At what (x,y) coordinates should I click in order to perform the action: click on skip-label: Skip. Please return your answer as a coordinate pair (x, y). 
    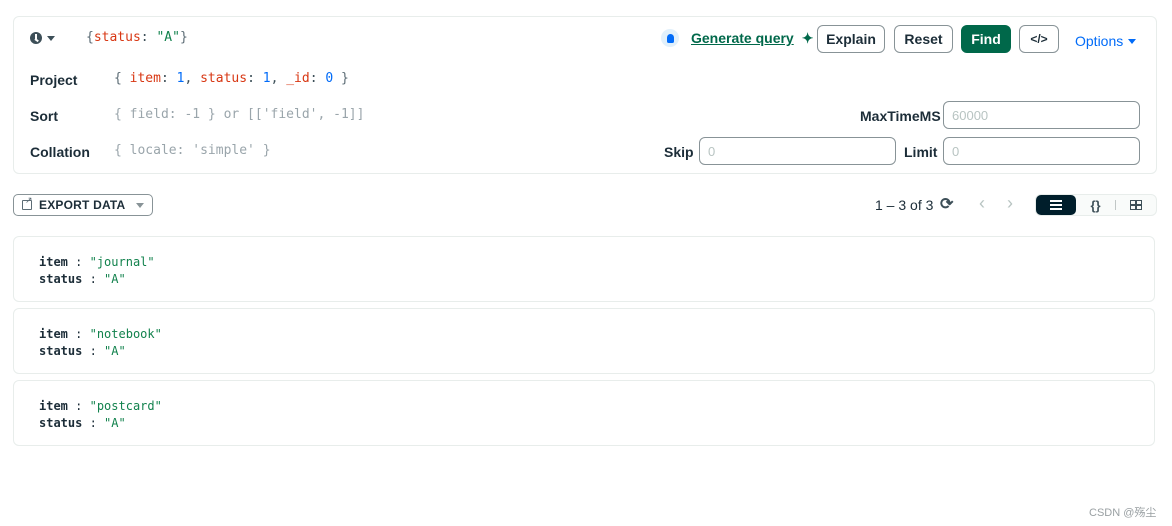
    Looking at the image, I should click on (679, 152).